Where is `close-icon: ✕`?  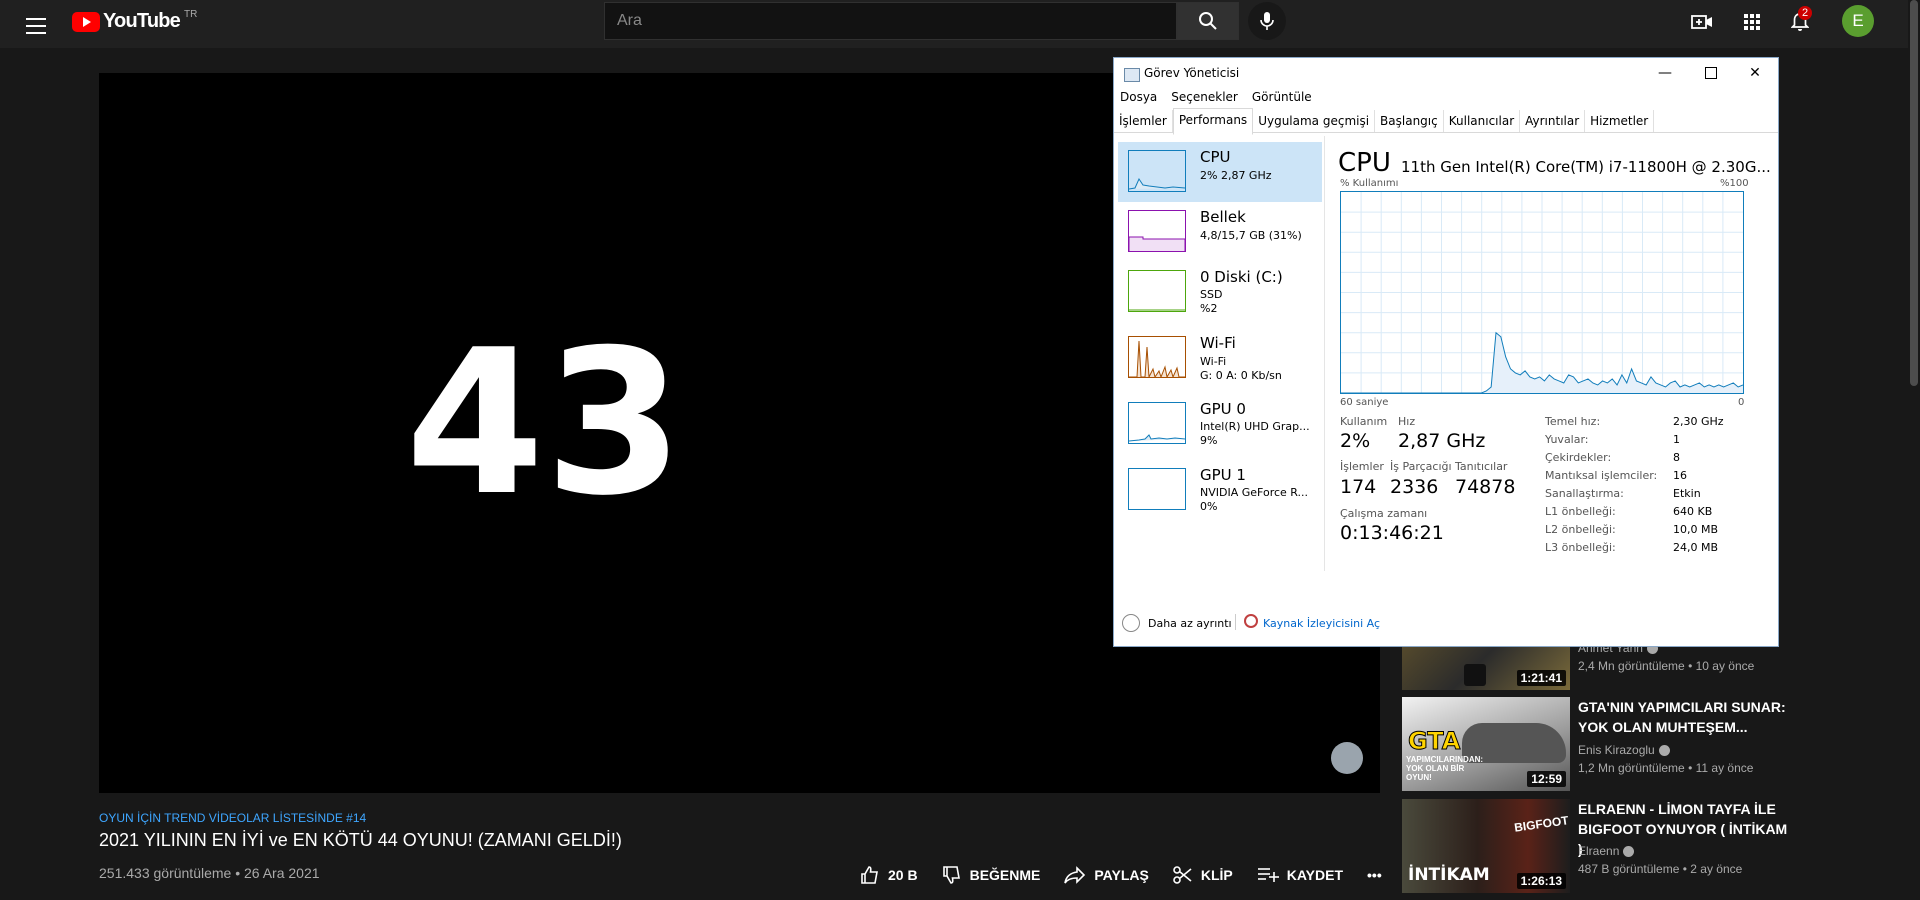
close-icon: ✕ is located at coordinates (1755, 73).